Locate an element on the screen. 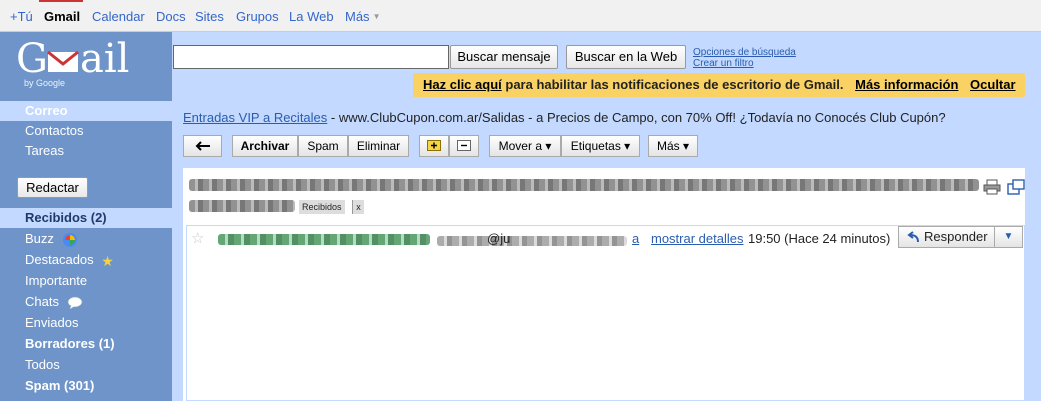 The image size is (1041, 401). delete-button: Eliminar is located at coordinates (378, 146).